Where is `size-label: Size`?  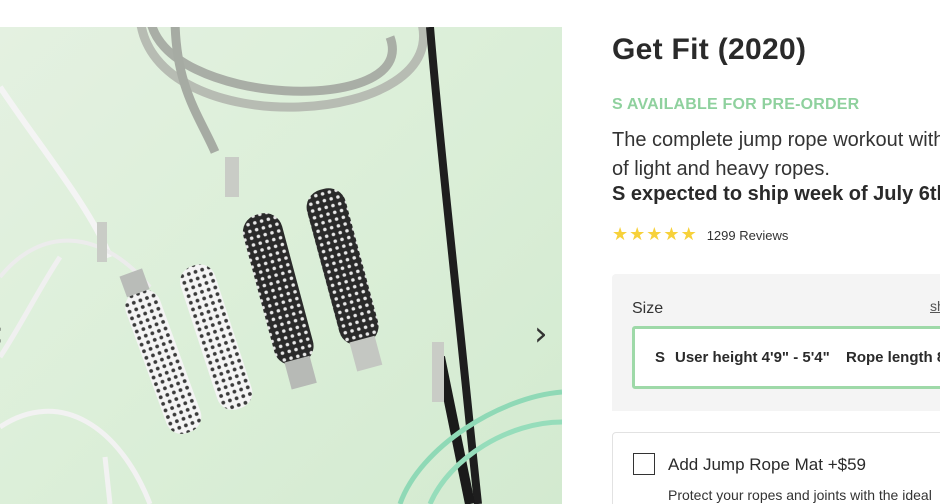
size-label: Size is located at coordinates (648, 308).